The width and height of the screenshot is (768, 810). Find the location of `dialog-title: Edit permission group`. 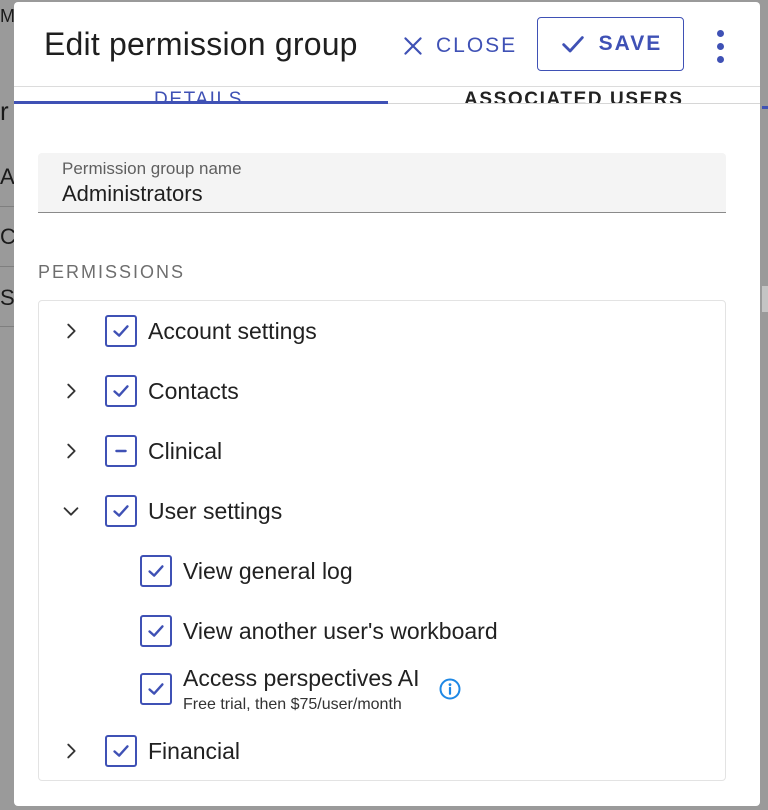

dialog-title: Edit permission group is located at coordinates (201, 44).